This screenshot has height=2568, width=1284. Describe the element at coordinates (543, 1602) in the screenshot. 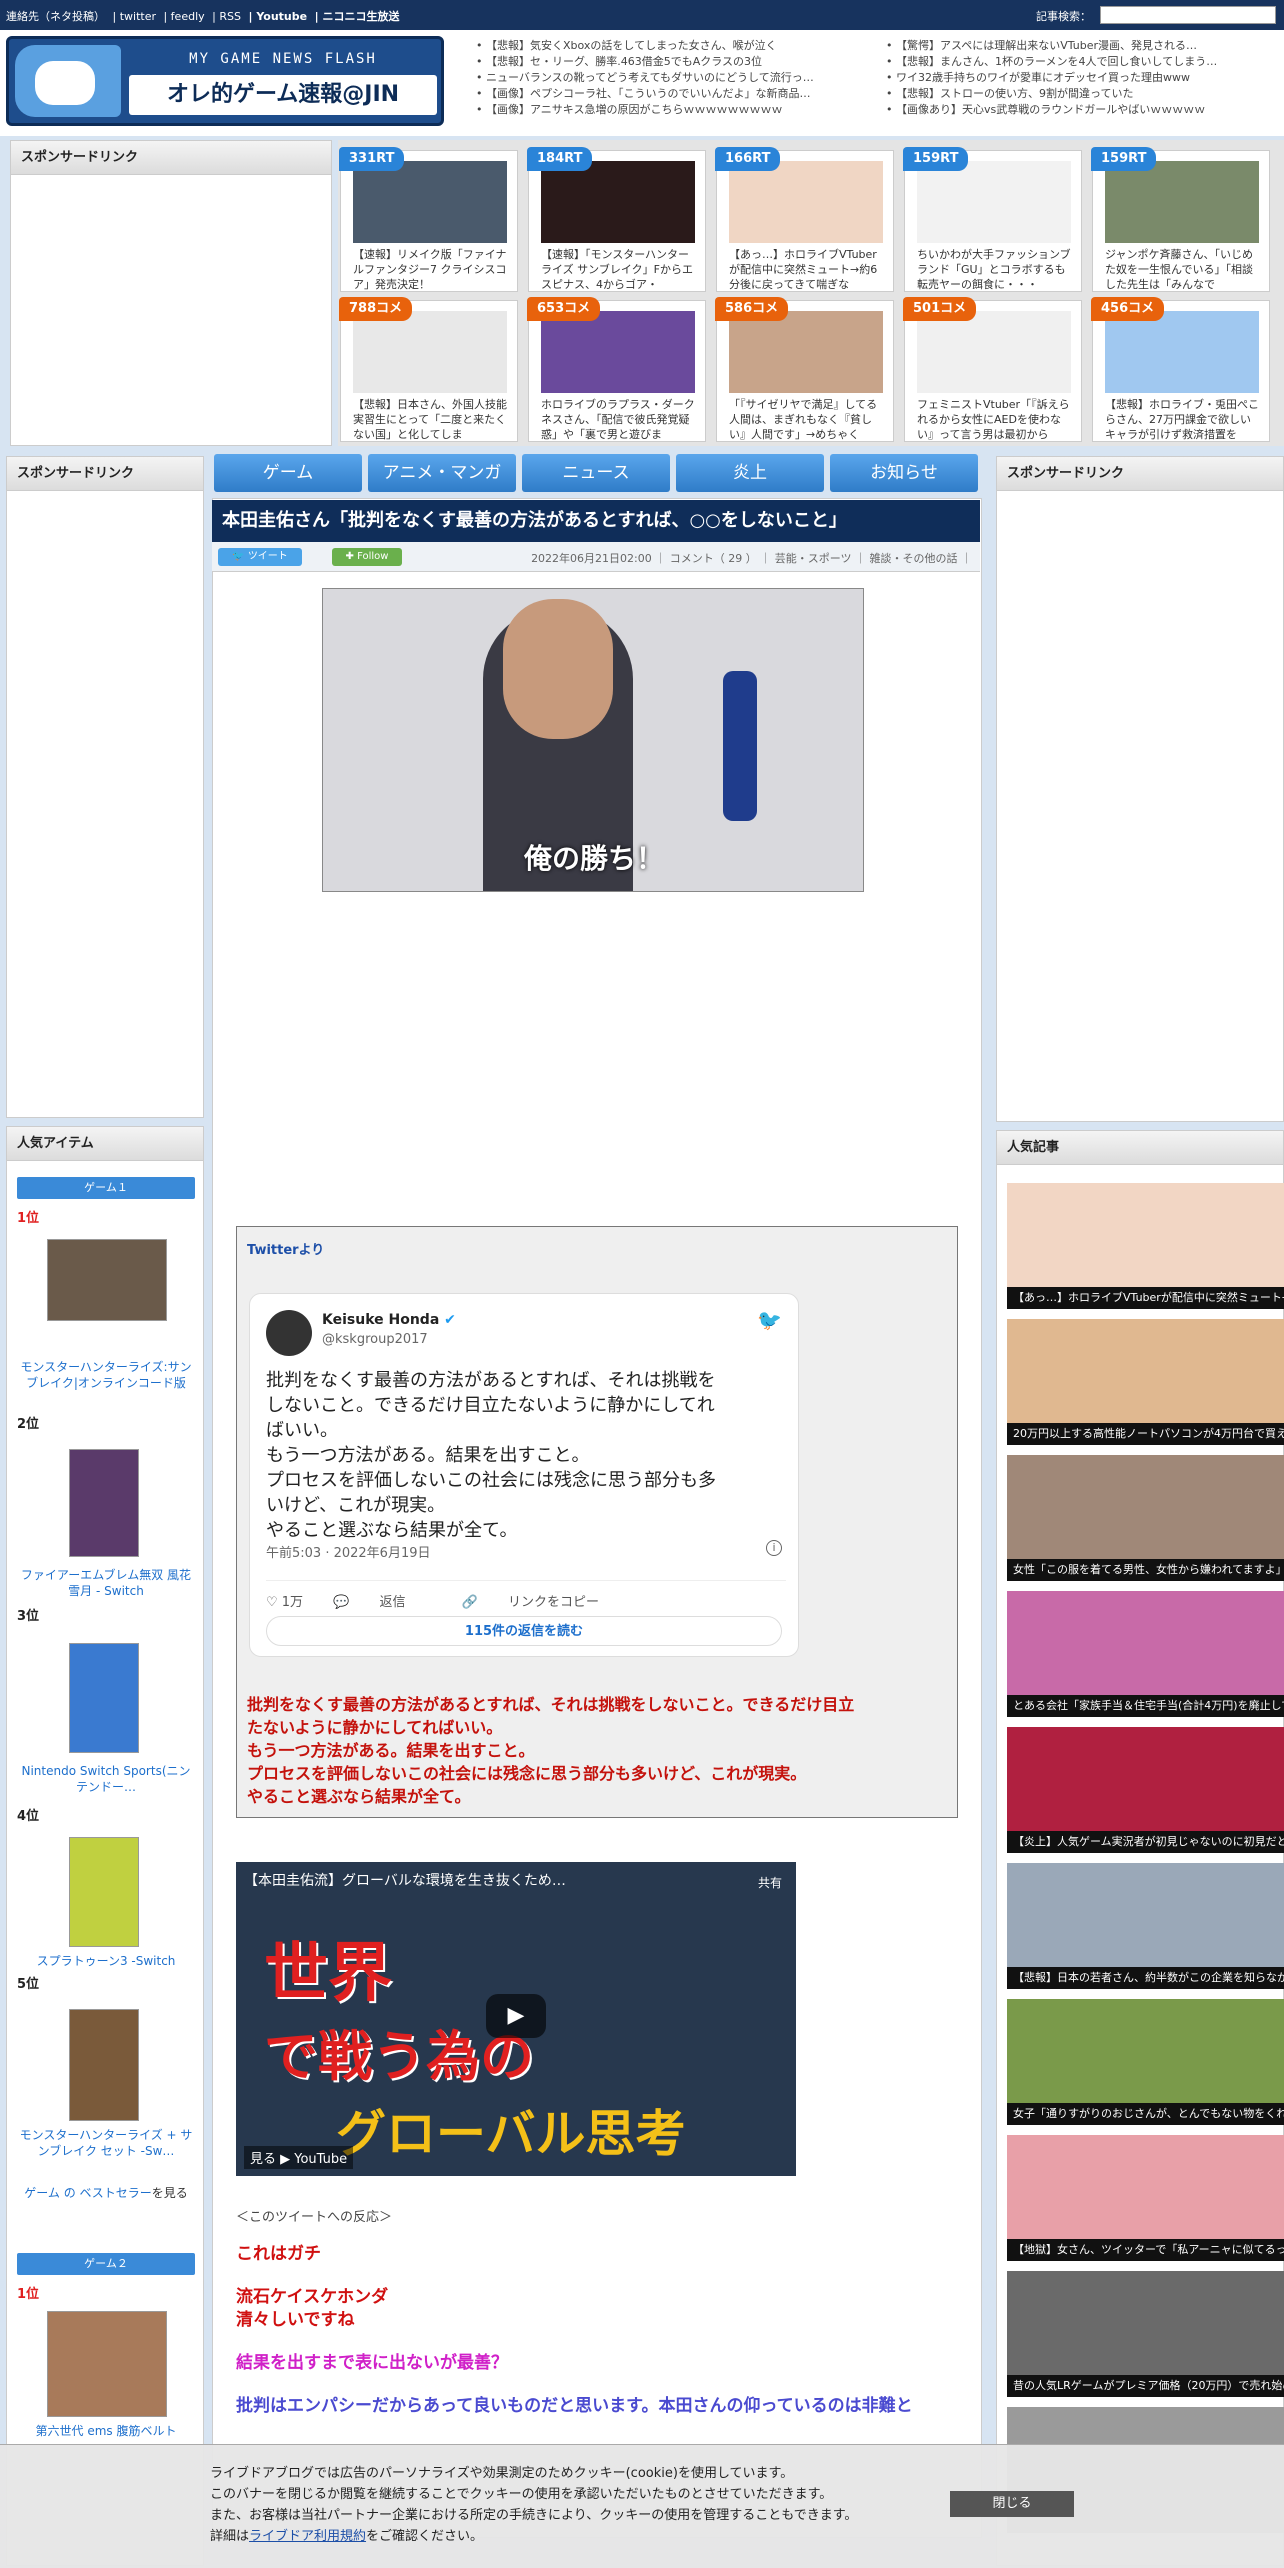

I see `copy-link-button: 🔗 リンクをコピー` at that location.